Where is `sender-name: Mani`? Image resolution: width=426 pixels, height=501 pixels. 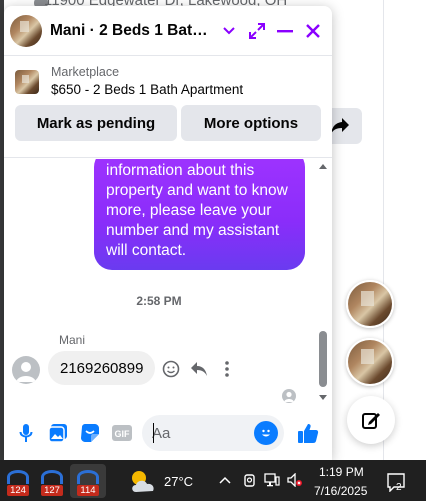 sender-name: Mani is located at coordinates (72, 340).